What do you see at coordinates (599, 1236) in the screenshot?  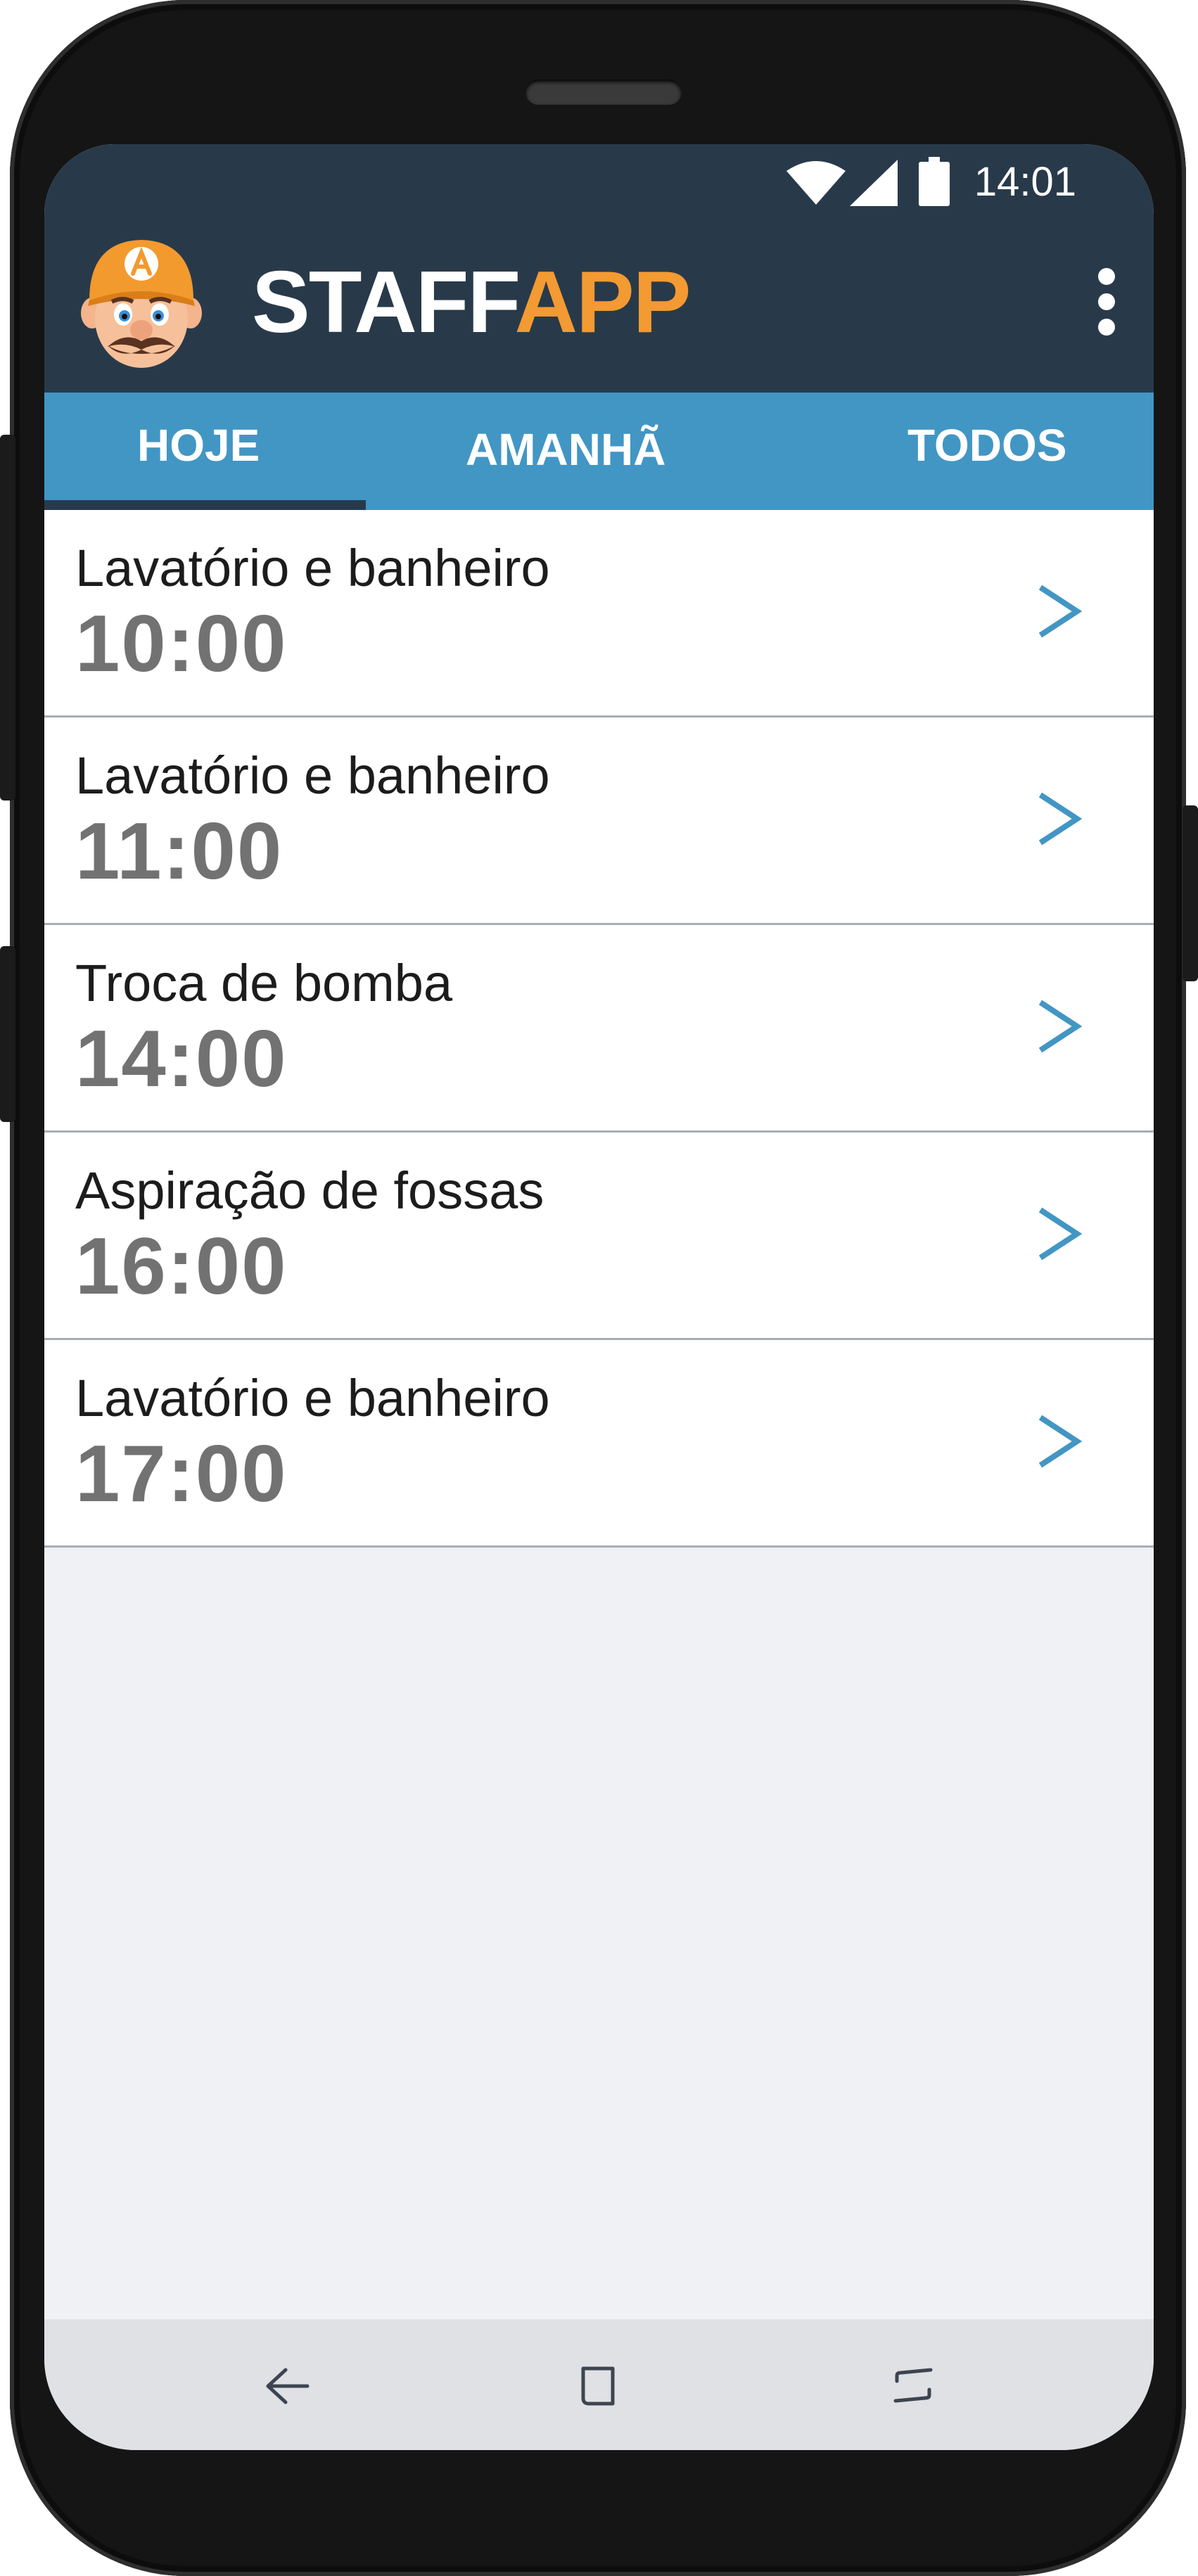 I see `list-item: Aspiração de fossas 16:00` at bounding box center [599, 1236].